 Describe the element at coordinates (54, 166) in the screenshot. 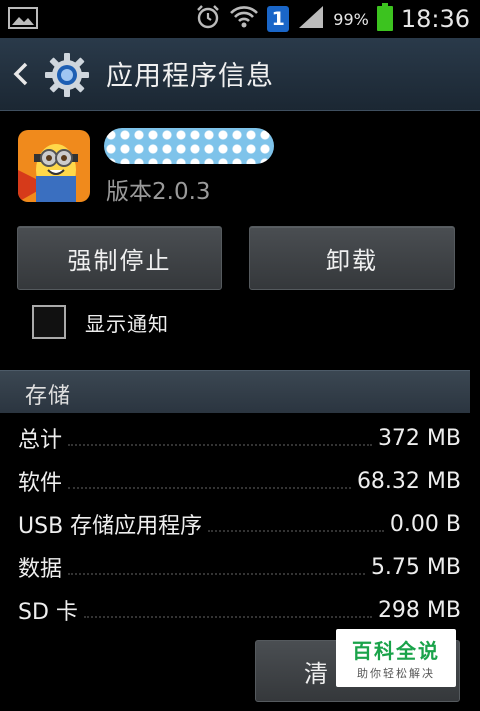

I see `app-icon` at that location.